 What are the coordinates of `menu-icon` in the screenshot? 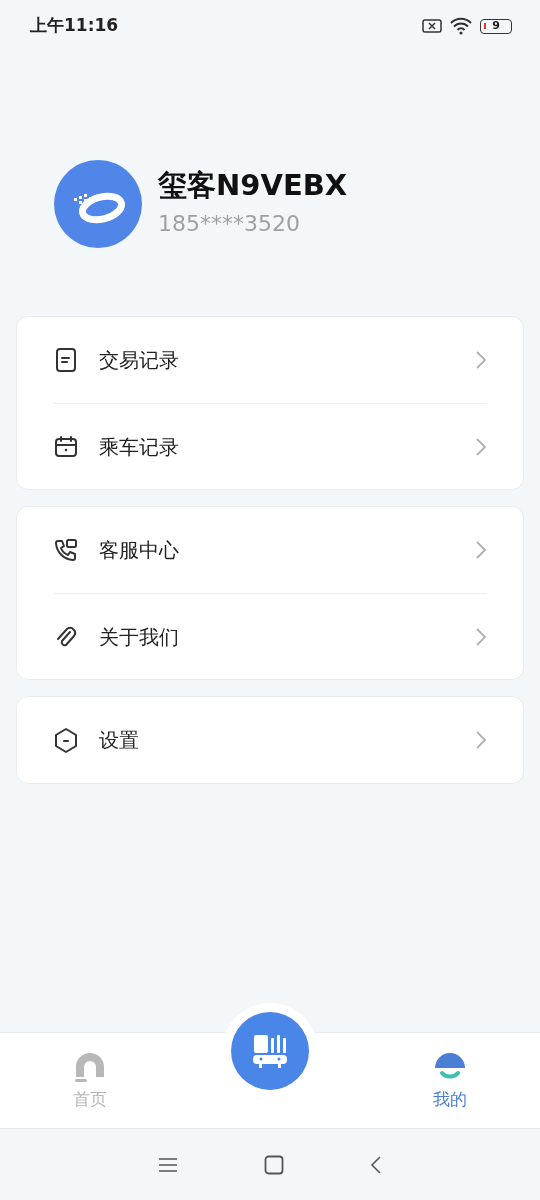 It's located at (168, 1164).